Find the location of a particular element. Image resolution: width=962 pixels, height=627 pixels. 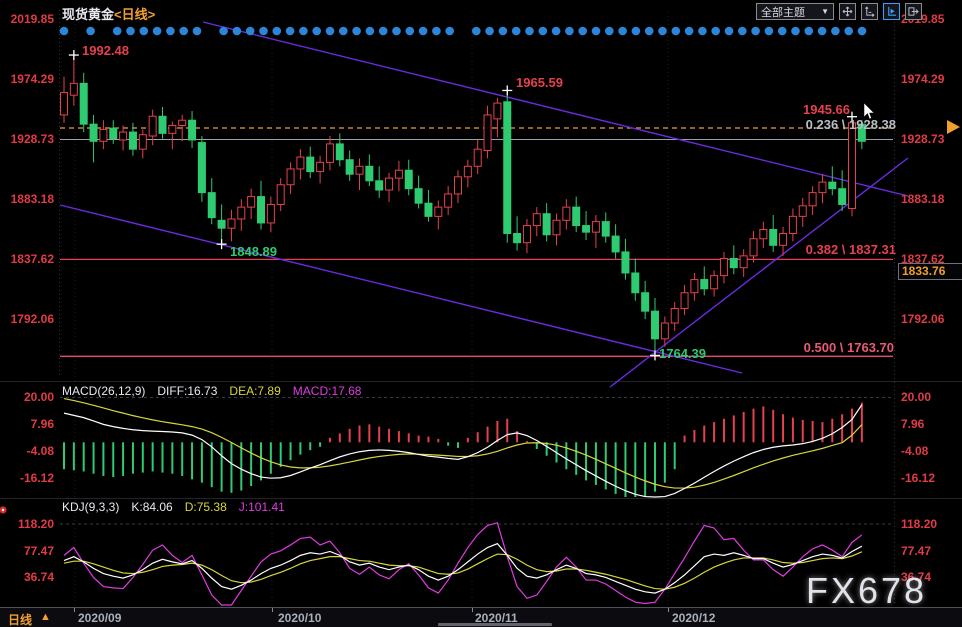

axis-scale-icon is located at coordinates (869, 11).